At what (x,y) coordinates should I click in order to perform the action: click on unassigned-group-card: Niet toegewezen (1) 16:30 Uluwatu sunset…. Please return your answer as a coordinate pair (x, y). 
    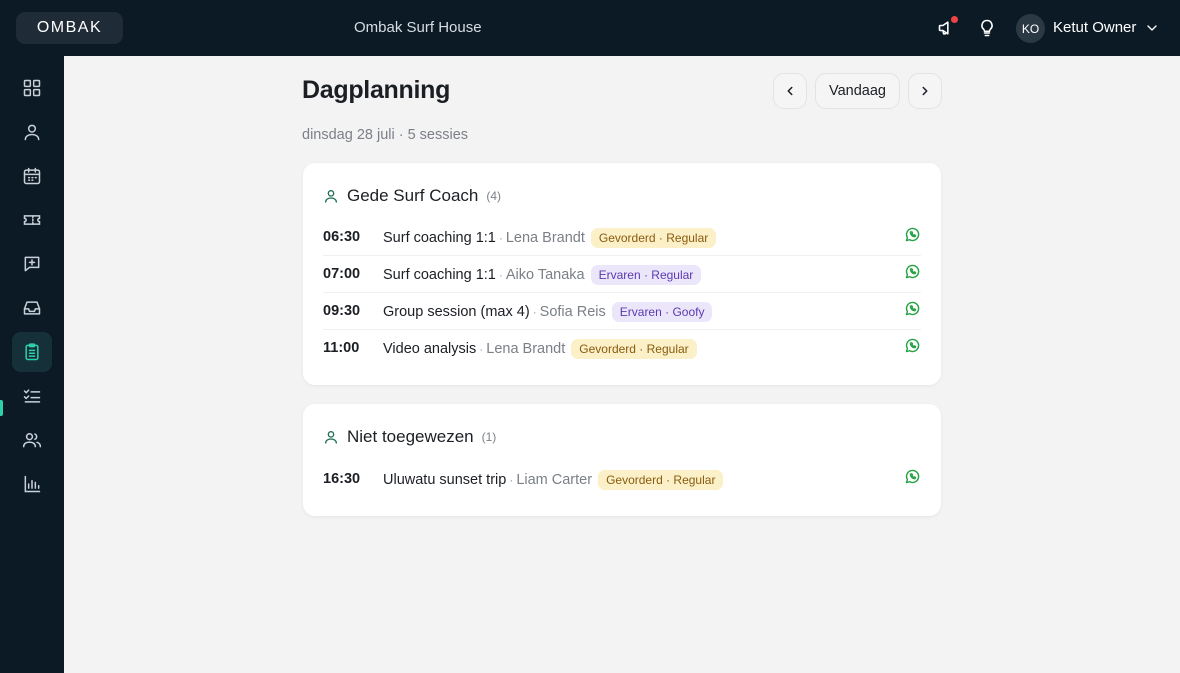
    Looking at the image, I should click on (622, 460).